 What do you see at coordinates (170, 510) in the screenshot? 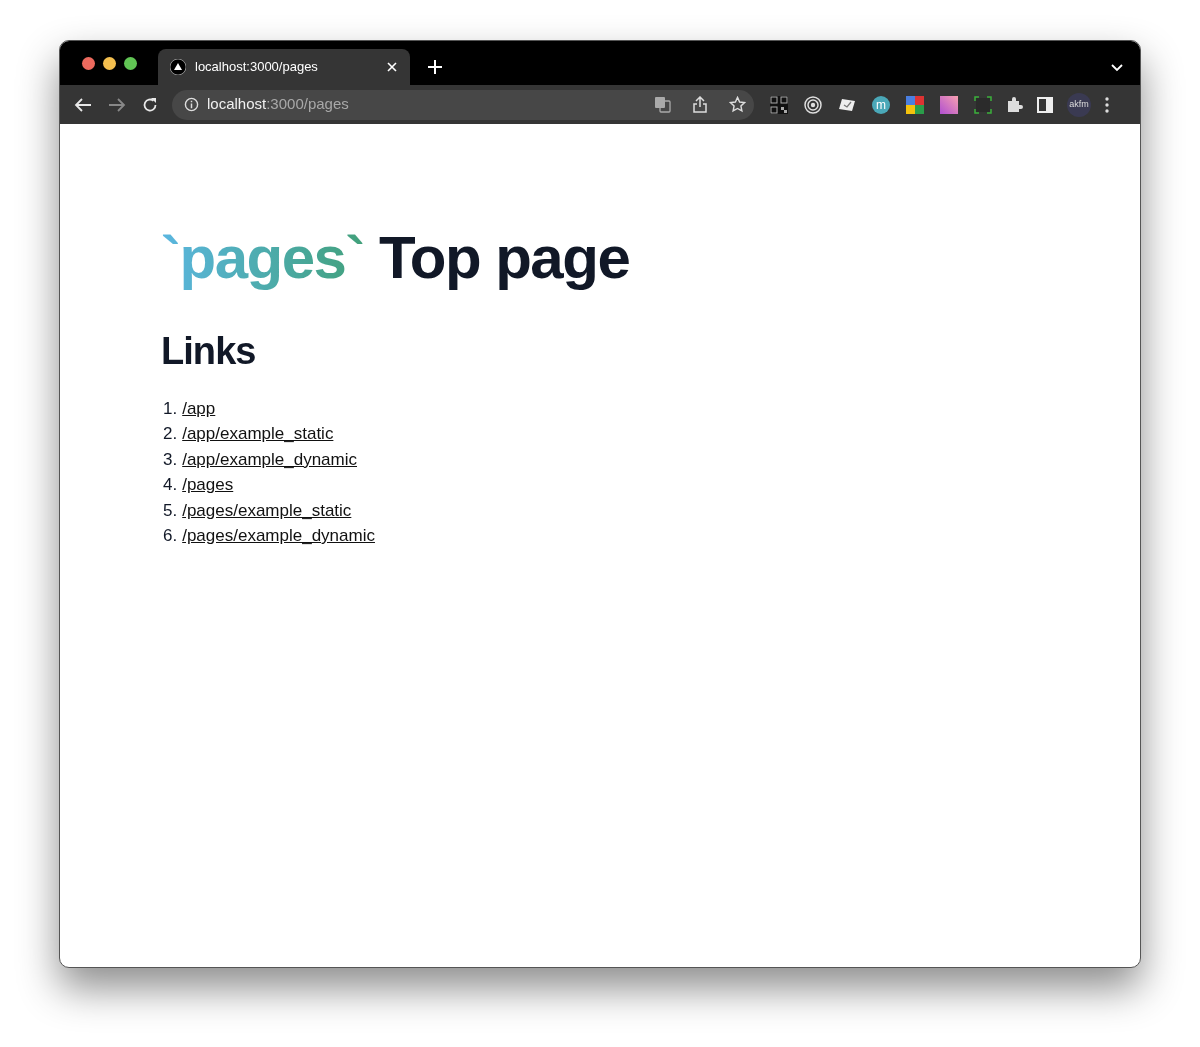
I see `list-number: 5.` at bounding box center [170, 510].